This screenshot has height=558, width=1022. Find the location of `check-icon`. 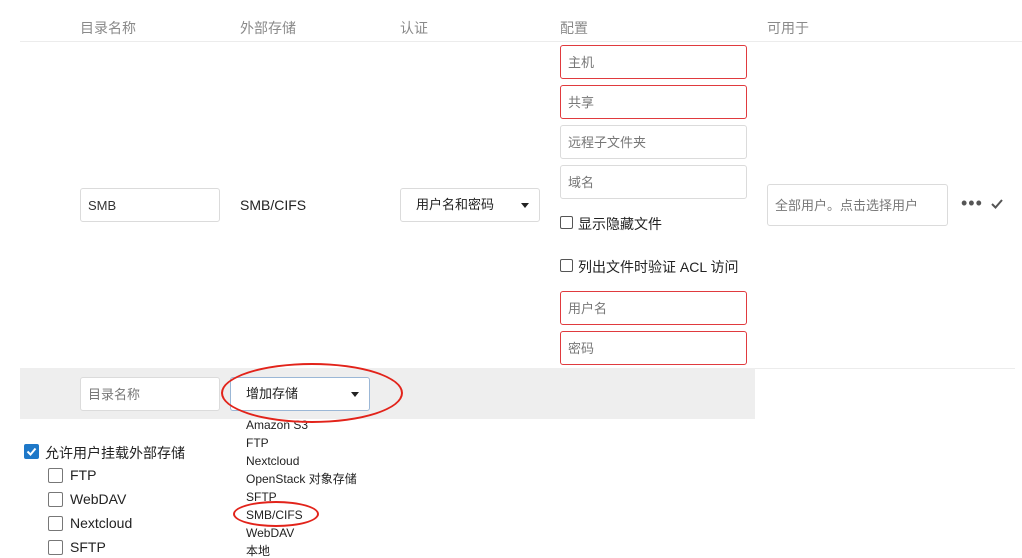

check-icon is located at coordinates (997, 204).